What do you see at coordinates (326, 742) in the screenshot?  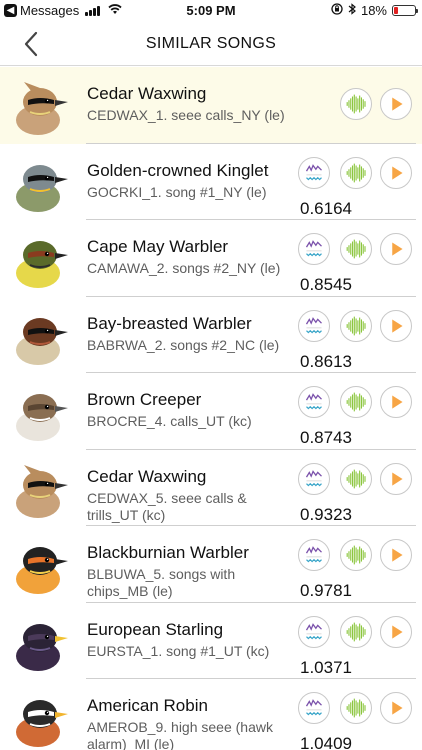 I see `similarity-score: 1.0409` at bounding box center [326, 742].